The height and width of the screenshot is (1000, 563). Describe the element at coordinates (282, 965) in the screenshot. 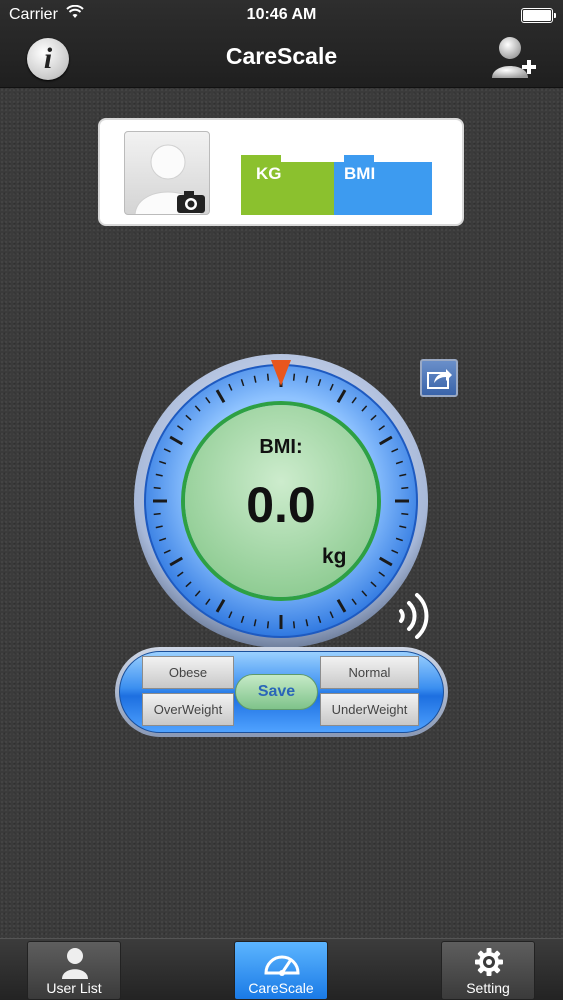

I see `scale-icon` at that location.